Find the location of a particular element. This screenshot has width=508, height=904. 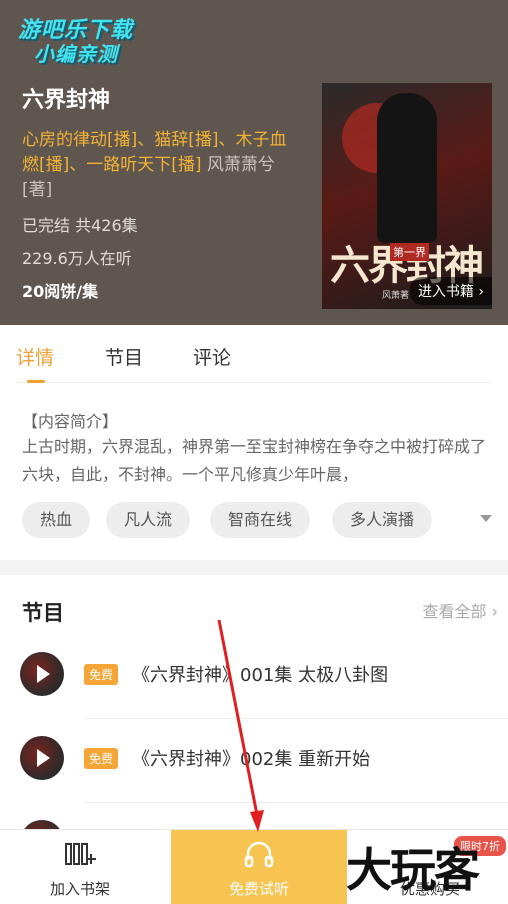

book-status: 已完结 共426集 is located at coordinates (80, 225).